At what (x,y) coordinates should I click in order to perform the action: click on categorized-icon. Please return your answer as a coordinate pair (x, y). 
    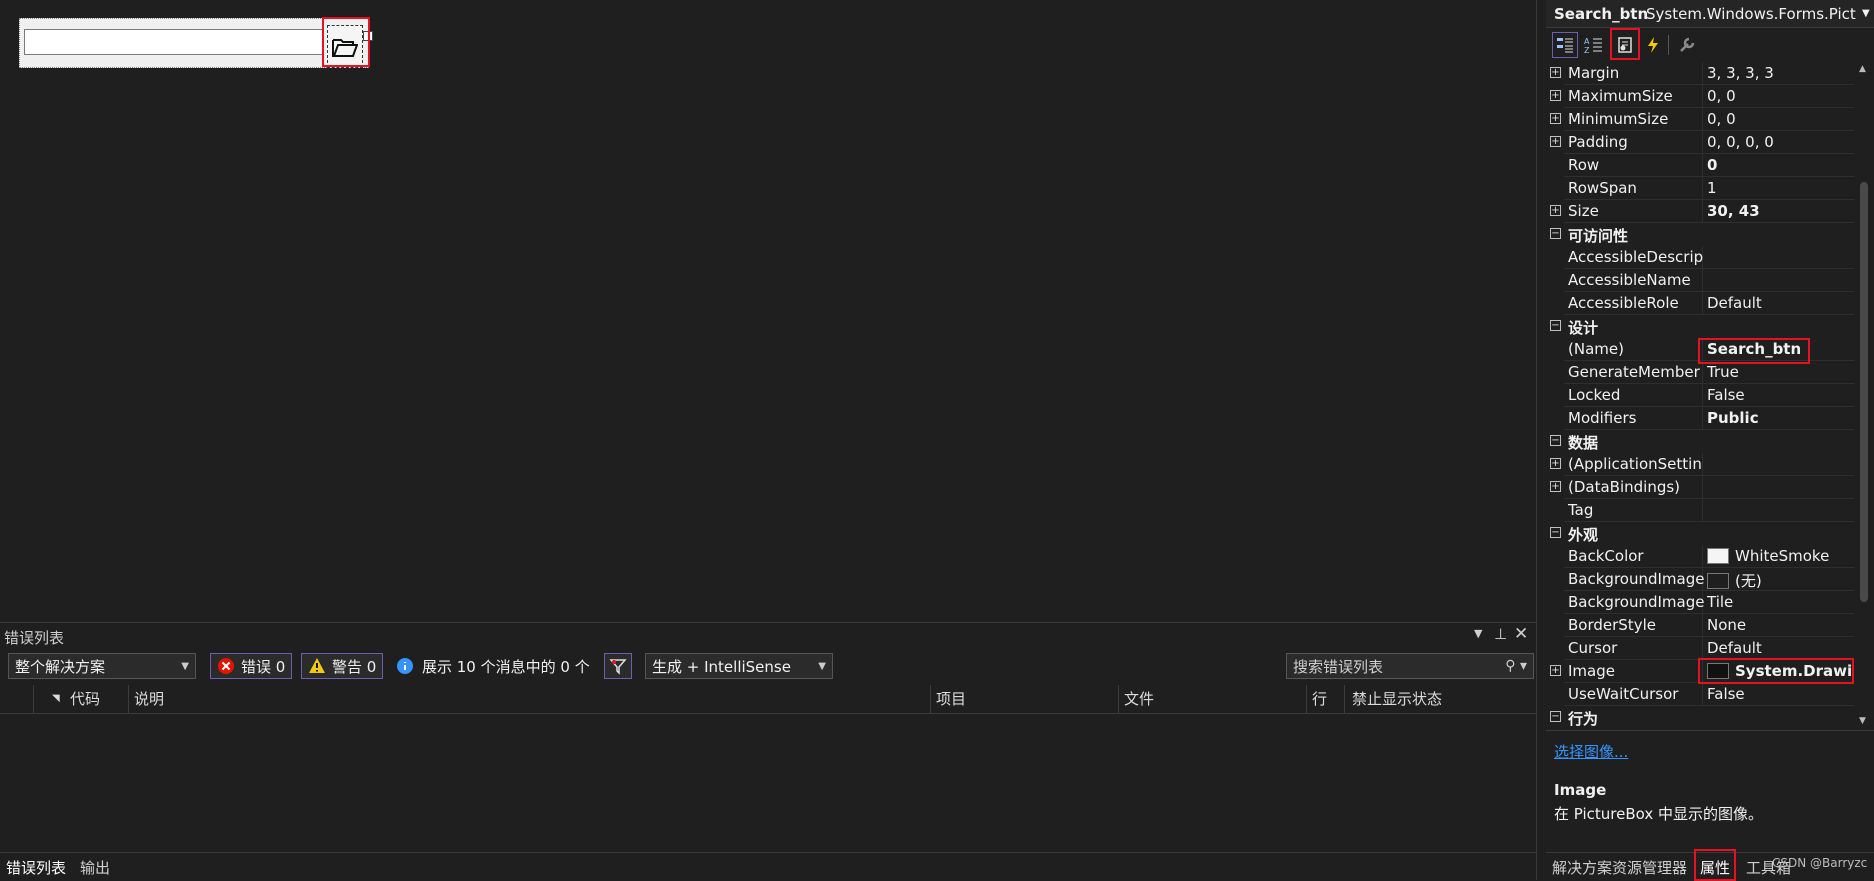
    Looking at the image, I should click on (1565, 45).